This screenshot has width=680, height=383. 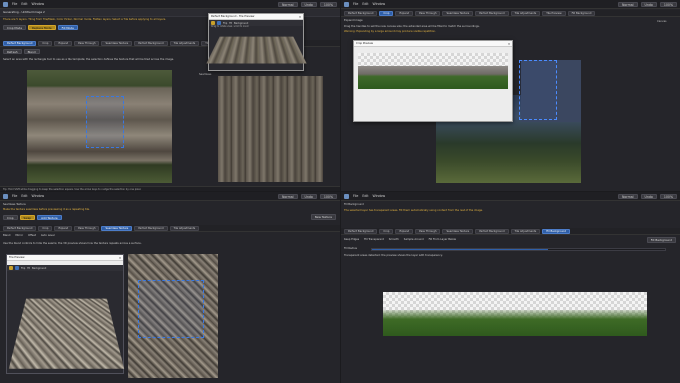 What do you see at coordinates (67, 27) in the screenshot?
I see `fill-mode-button: Fill Mode` at bounding box center [67, 27].